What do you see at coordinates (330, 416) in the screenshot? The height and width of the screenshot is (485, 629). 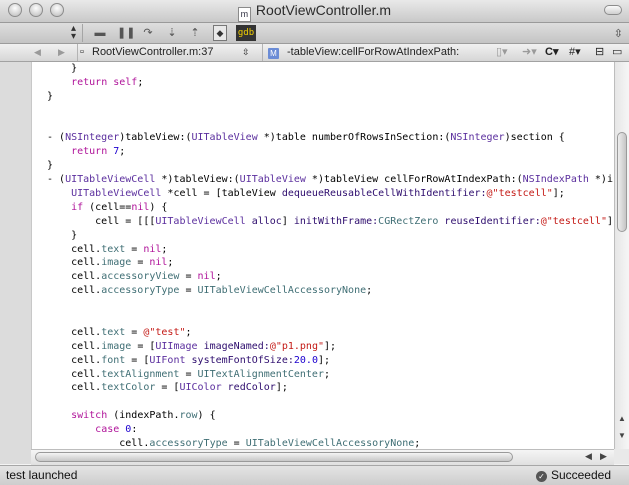 I see `code-line: switch (indexPath.row) {` at bounding box center [330, 416].